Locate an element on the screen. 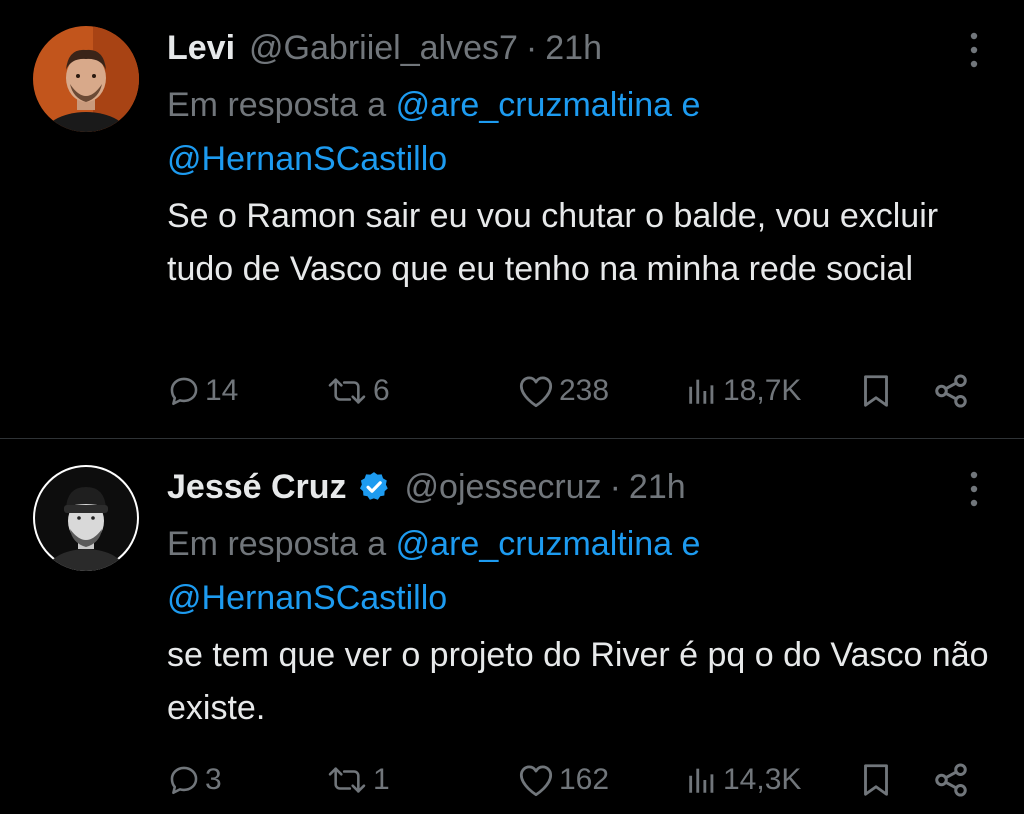 This screenshot has width=1024, height=814. tweet-header: Jessé Cruz @ojessecruz · 21h is located at coordinates (426, 487).